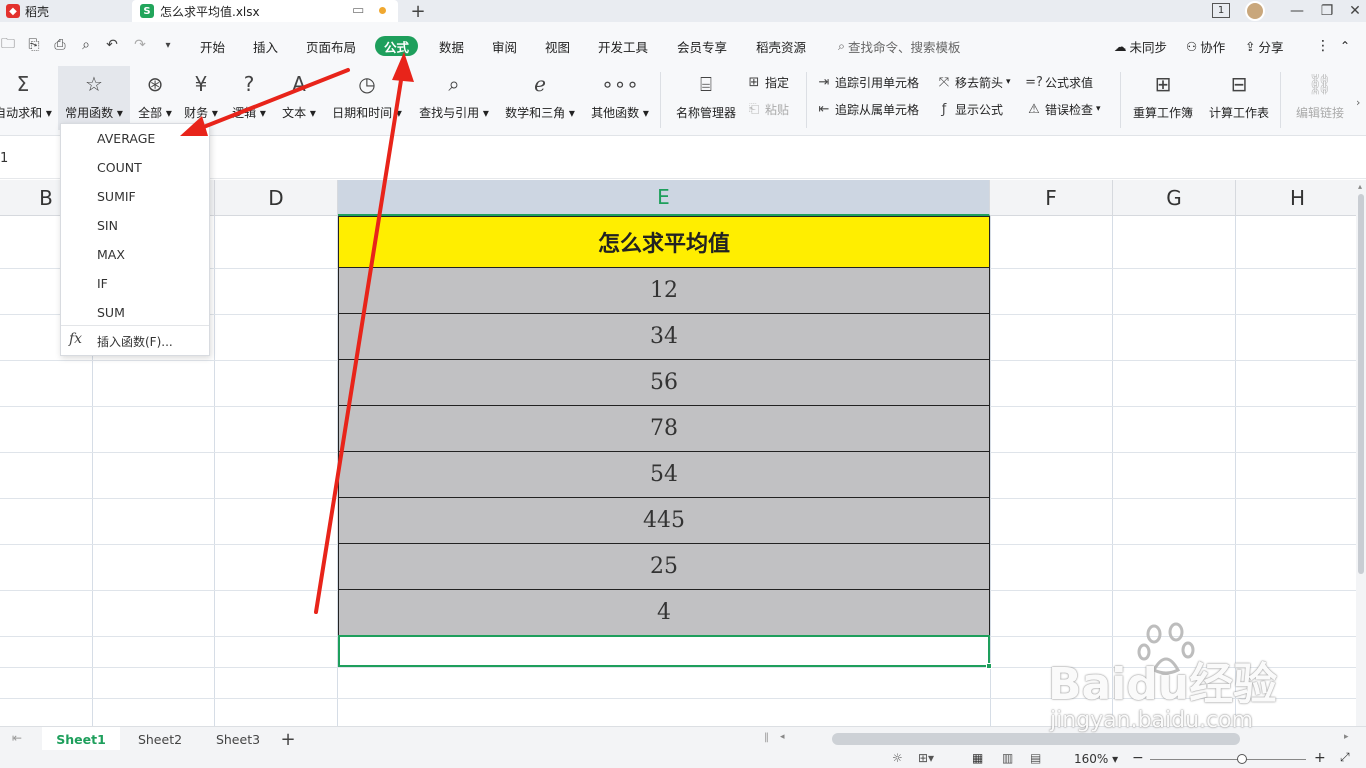 The image size is (1366, 768). Describe the element at coordinates (665, 652) in the screenshot. I see `active-cell` at that location.